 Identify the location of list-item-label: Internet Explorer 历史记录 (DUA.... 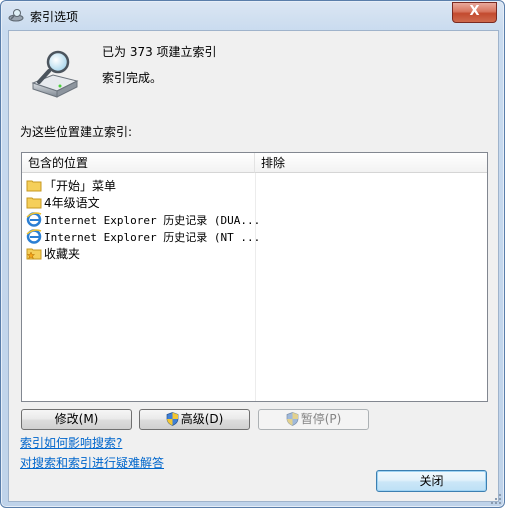
(152, 220).